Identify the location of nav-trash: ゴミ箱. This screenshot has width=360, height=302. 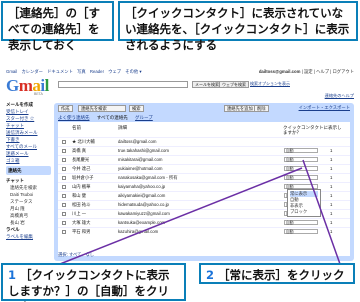
(28, 160).